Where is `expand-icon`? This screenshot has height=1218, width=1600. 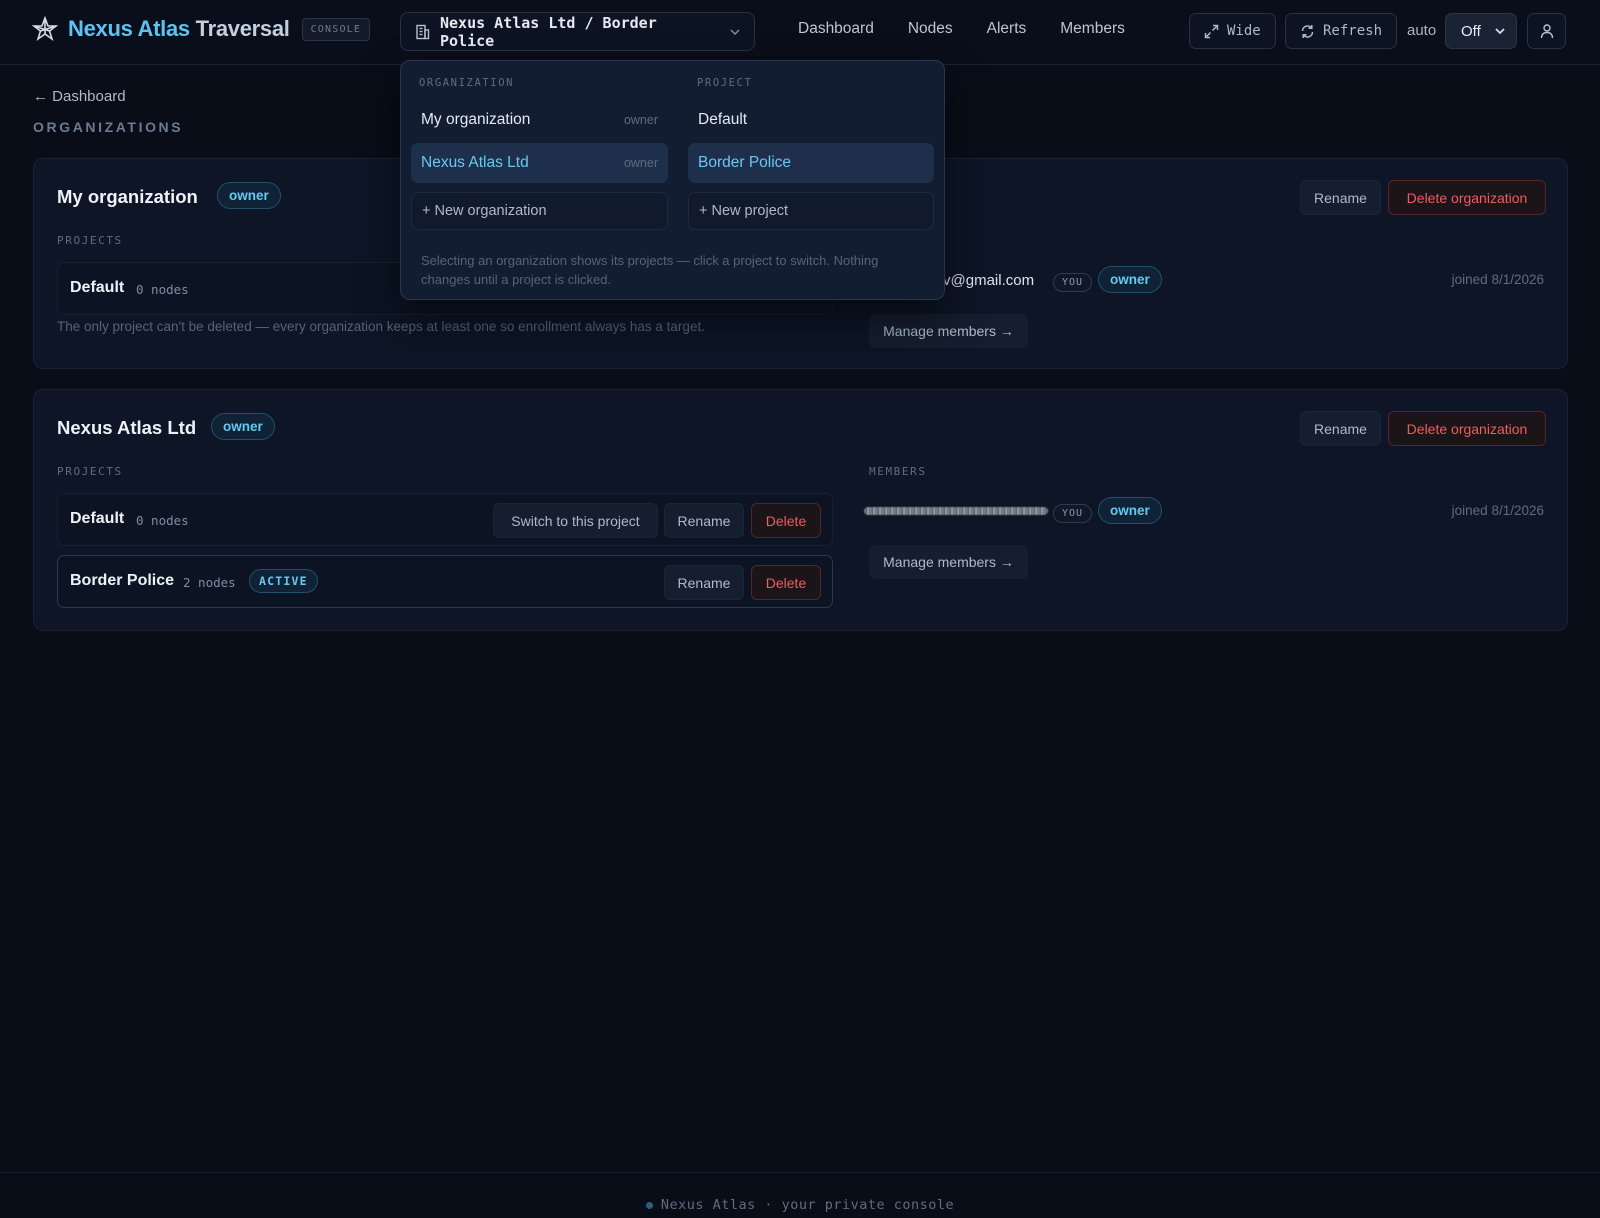 expand-icon is located at coordinates (1211, 31).